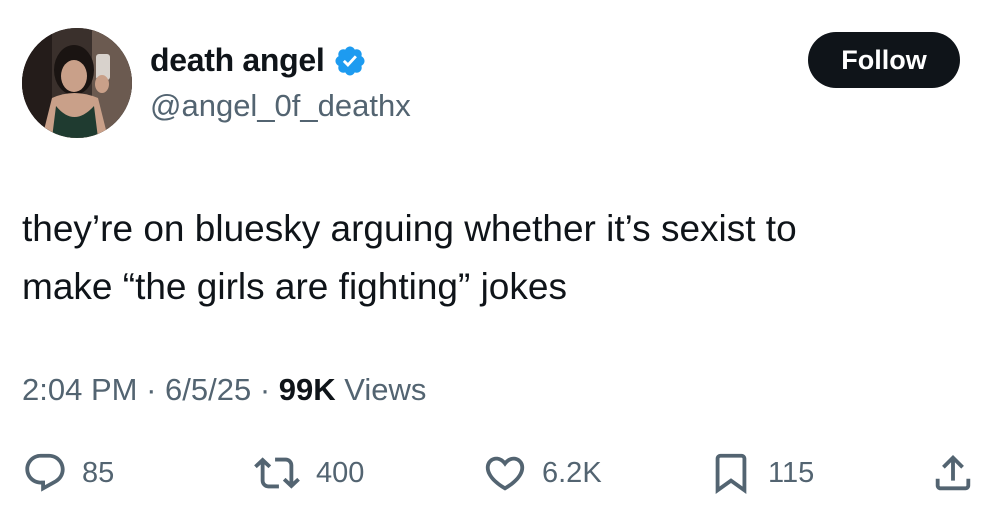 The width and height of the screenshot is (1000, 512). Describe the element at coordinates (280, 106) in the screenshot. I see `handle: @angel_0f_deathx` at that location.